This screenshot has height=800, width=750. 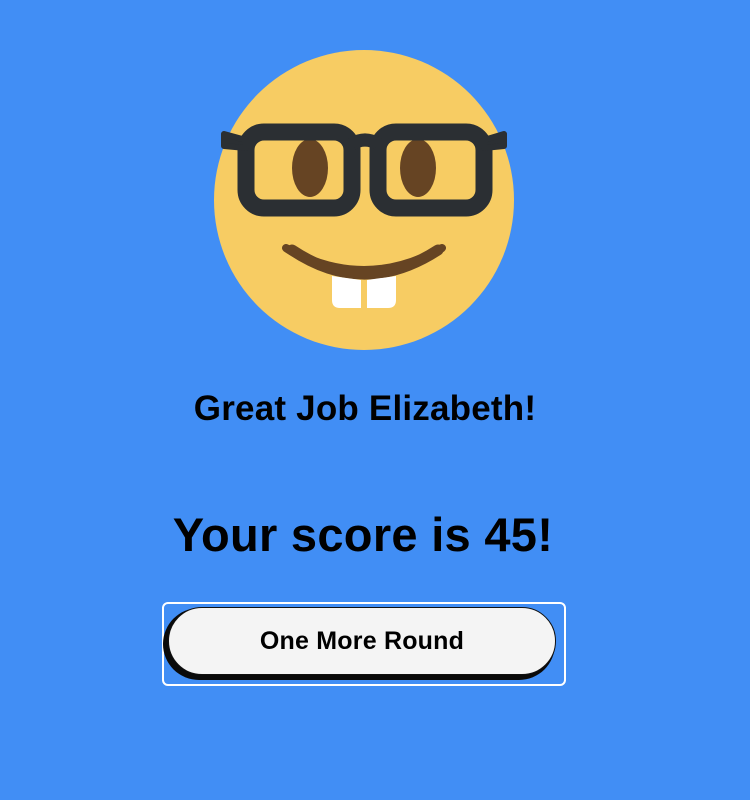 What do you see at coordinates (363, 534) in the screenshot?
I see `score-text: Your score is 45!` at bounding box center [363, 534].